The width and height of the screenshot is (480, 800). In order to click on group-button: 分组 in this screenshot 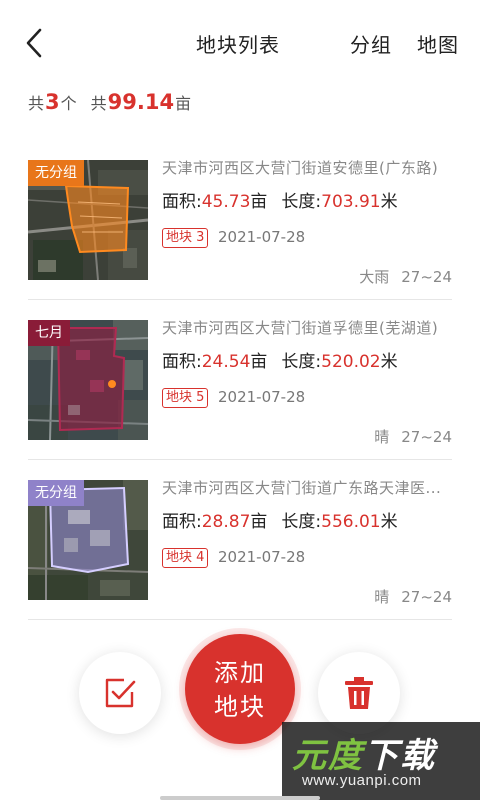, I will do `click(371, 43)`.